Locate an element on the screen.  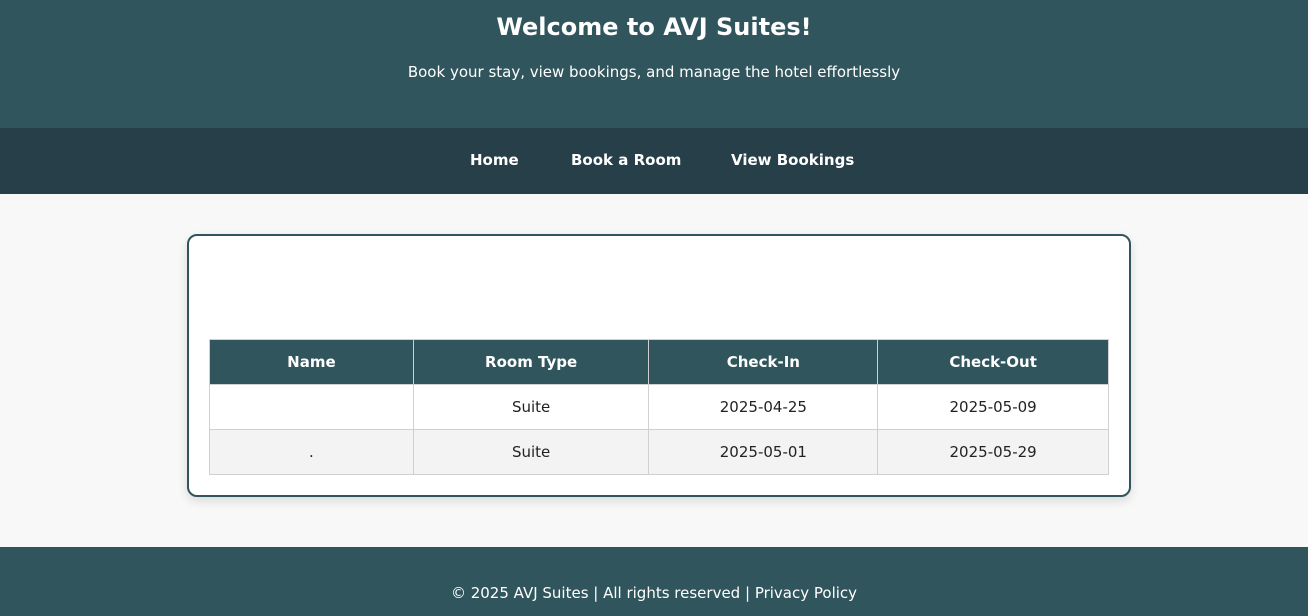
table-header-row: Name Room Type Check-In Check-Out is located at coordinates (659, 362).